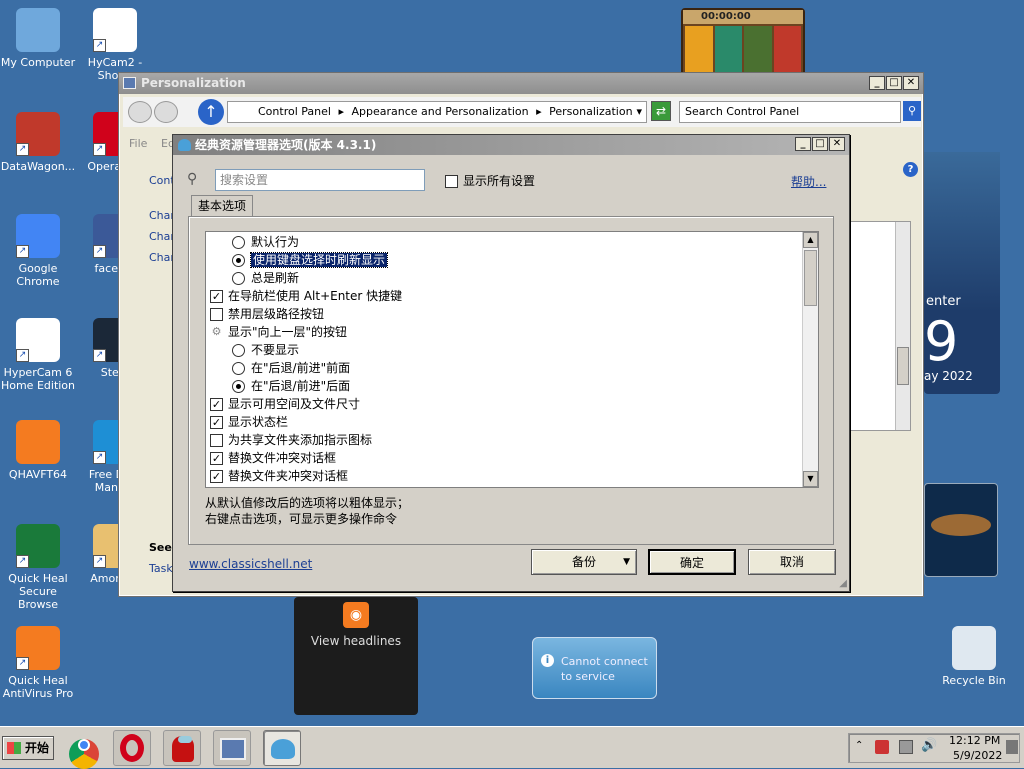 The width and height of the screenshot is (1024, 769). What do you see at coordinates (902, 326) in the screenshot?
I see `content-scrollbar` at bounding box center [902, 326].